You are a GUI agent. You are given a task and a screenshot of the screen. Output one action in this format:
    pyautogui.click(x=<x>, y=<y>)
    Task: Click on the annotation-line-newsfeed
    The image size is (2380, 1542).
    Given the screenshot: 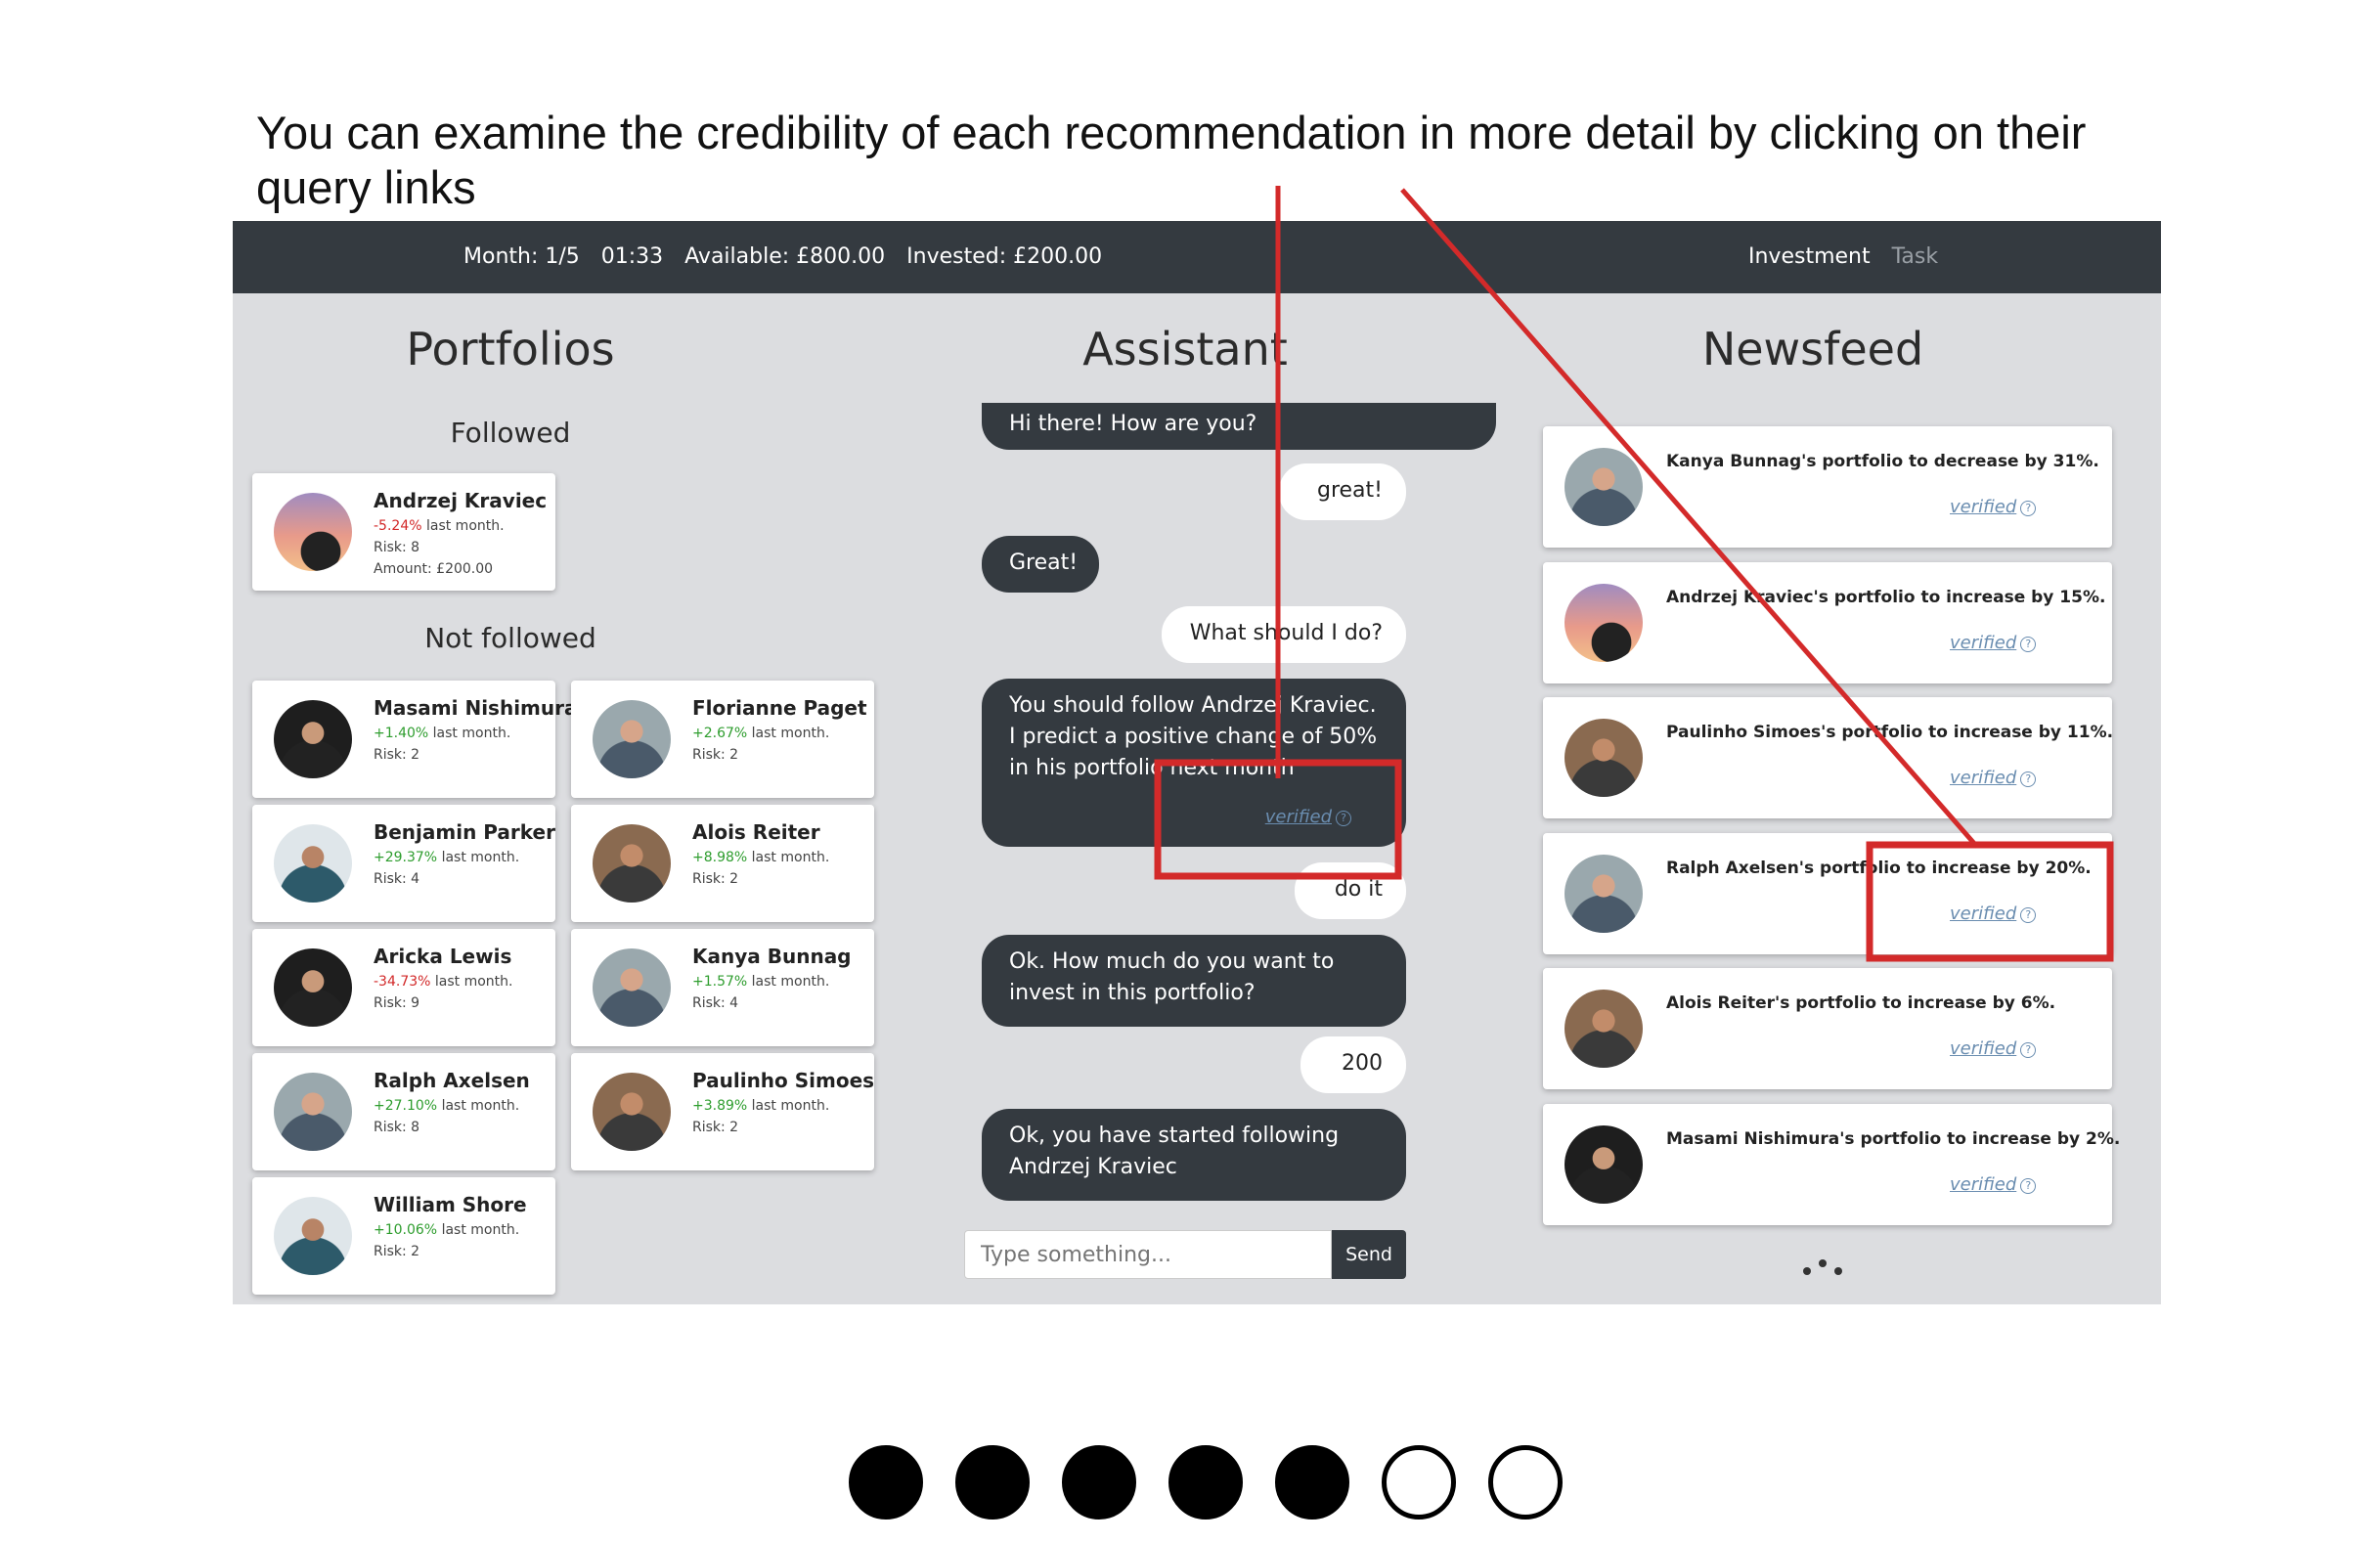 What is the action you would take?
    pyautogui.click(x=1689, y=518)
    